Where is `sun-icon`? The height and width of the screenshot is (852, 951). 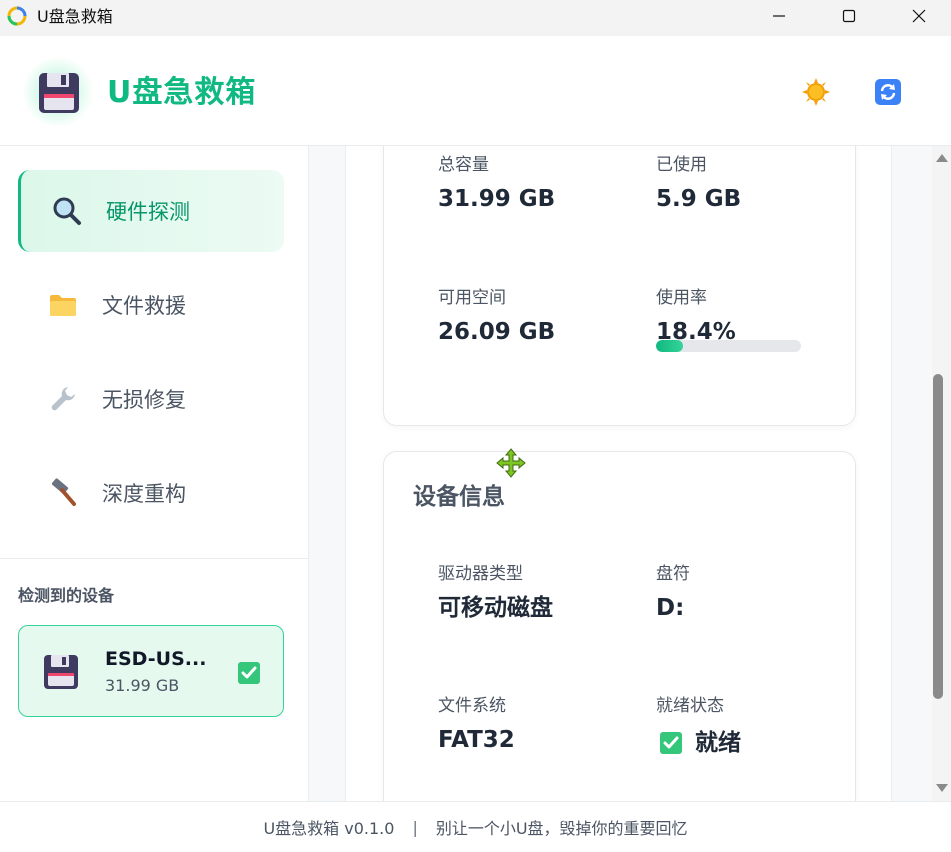
sun-icon is located at coordinates (816, 92).